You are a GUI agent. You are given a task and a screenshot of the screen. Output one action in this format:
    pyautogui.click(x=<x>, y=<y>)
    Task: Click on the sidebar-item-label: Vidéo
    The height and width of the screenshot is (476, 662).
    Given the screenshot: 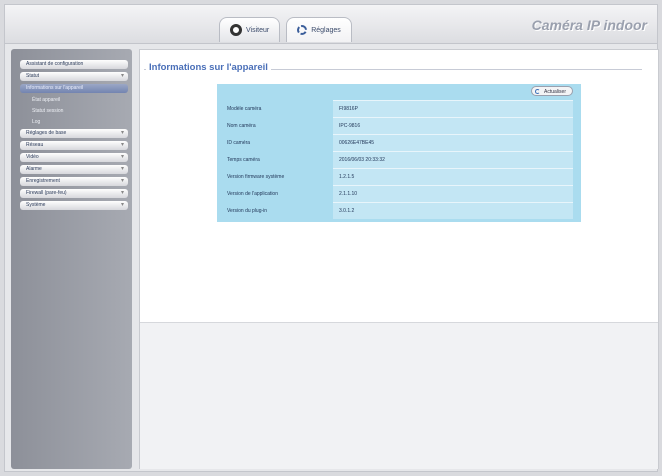 What is the action you would take?
    pyautogui.click(x=32, y=157)
    